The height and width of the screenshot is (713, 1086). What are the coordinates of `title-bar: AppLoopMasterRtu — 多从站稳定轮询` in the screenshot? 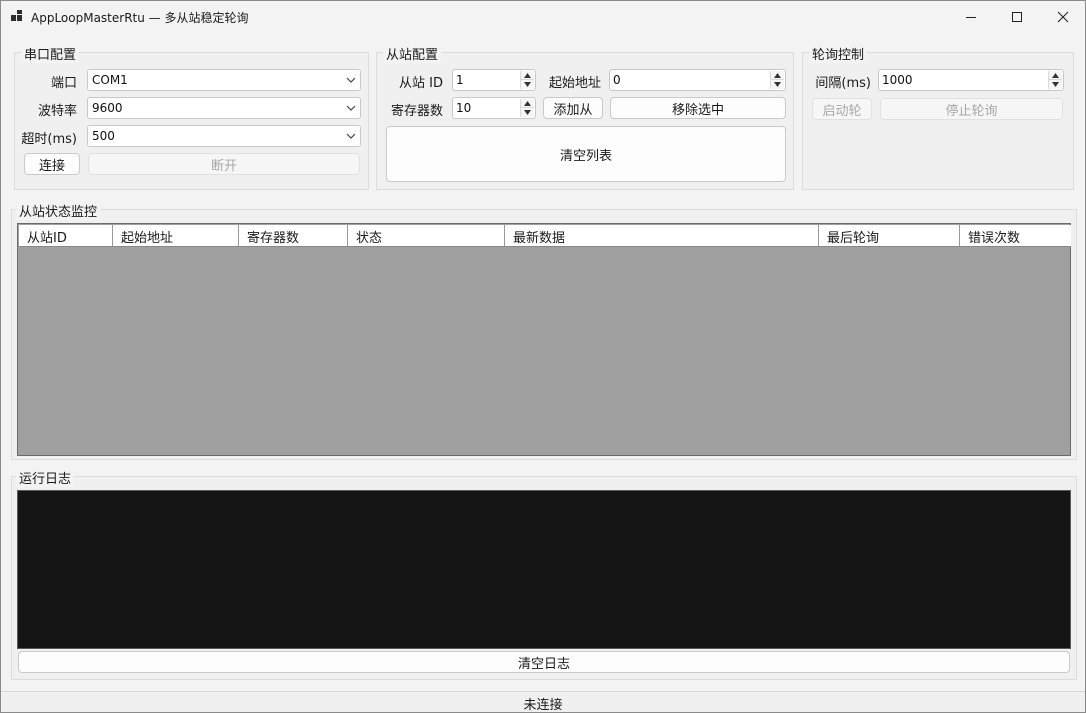 It's located at (543, 16).